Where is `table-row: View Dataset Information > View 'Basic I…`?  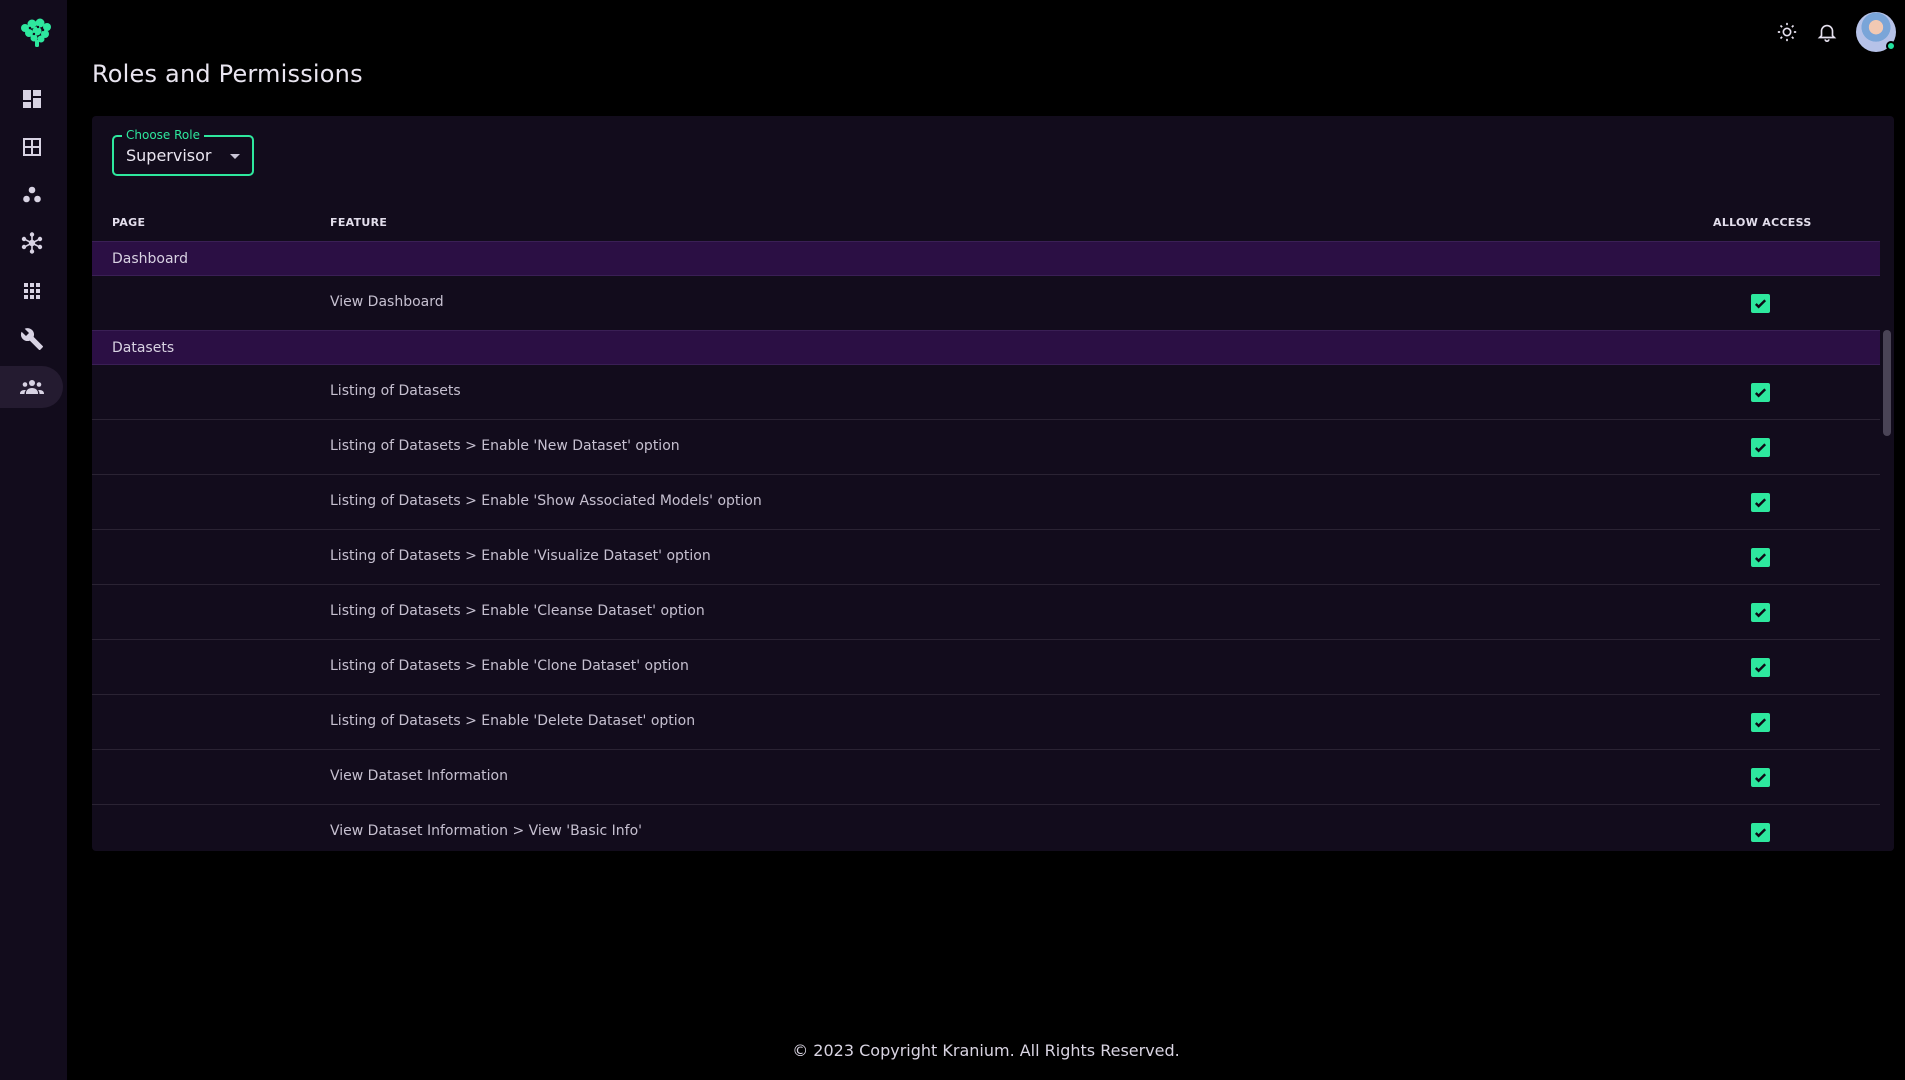
table-row: View Dataset Information > View 'Basic I… is located at coordinates (986, 828).